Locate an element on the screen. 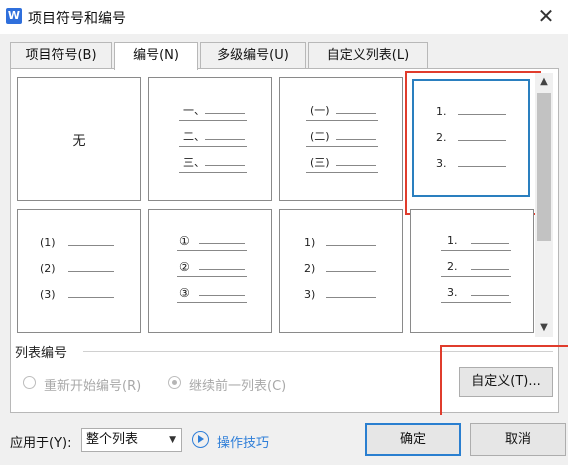  style-cell-none: 无 is located at coordinates (79, 139).